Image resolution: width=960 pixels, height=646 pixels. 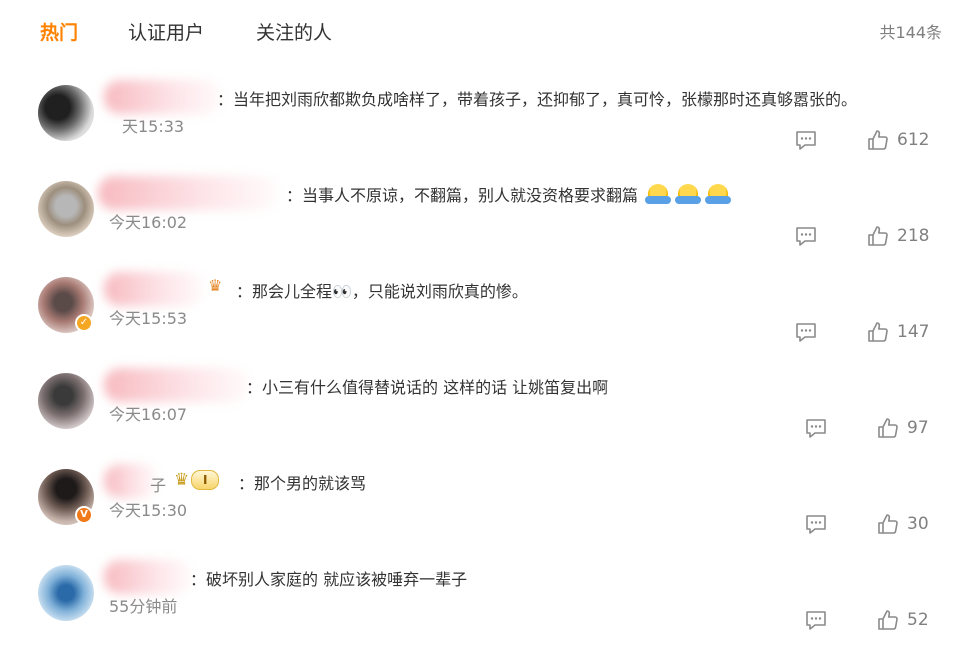 I want to click on like-button: 218, so click(x=898, y=236).